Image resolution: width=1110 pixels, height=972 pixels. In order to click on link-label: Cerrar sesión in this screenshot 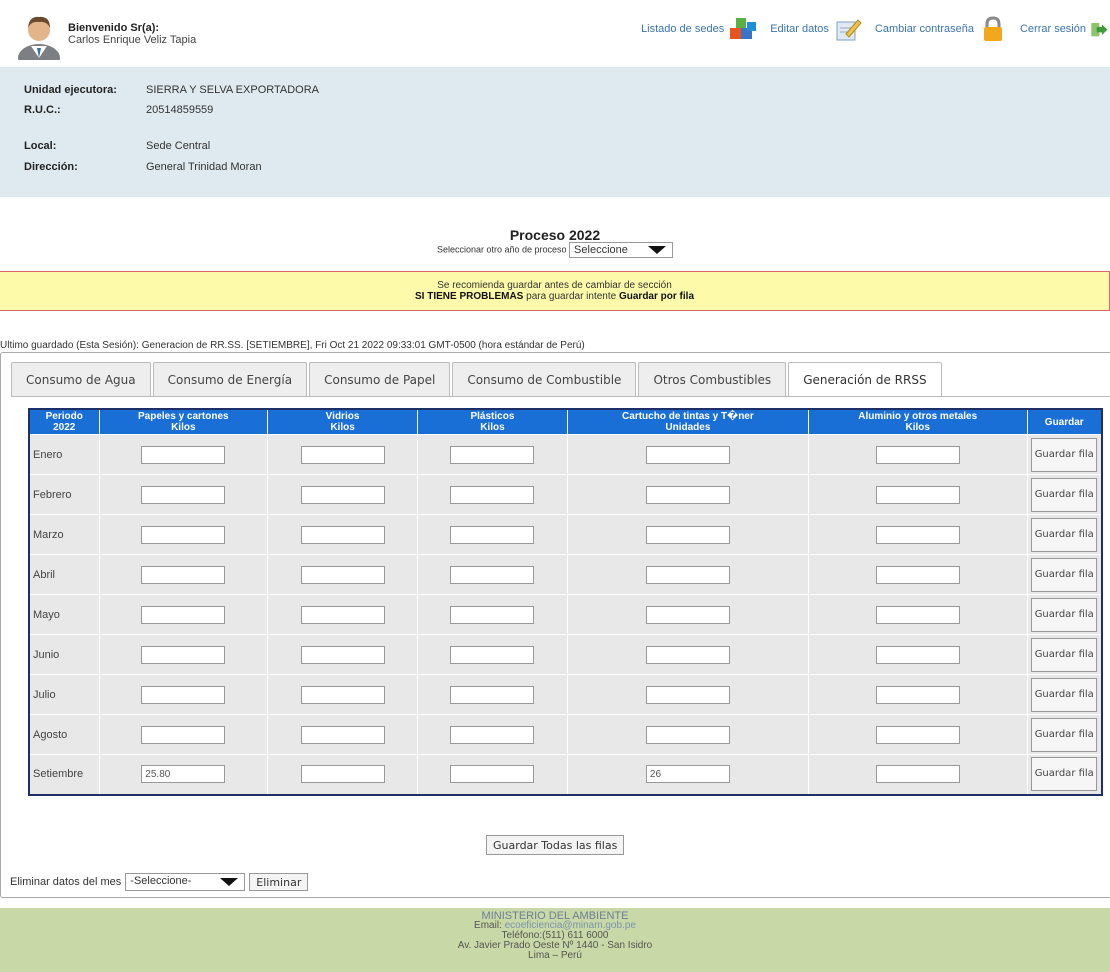, I will do `click(1052, 29)`.